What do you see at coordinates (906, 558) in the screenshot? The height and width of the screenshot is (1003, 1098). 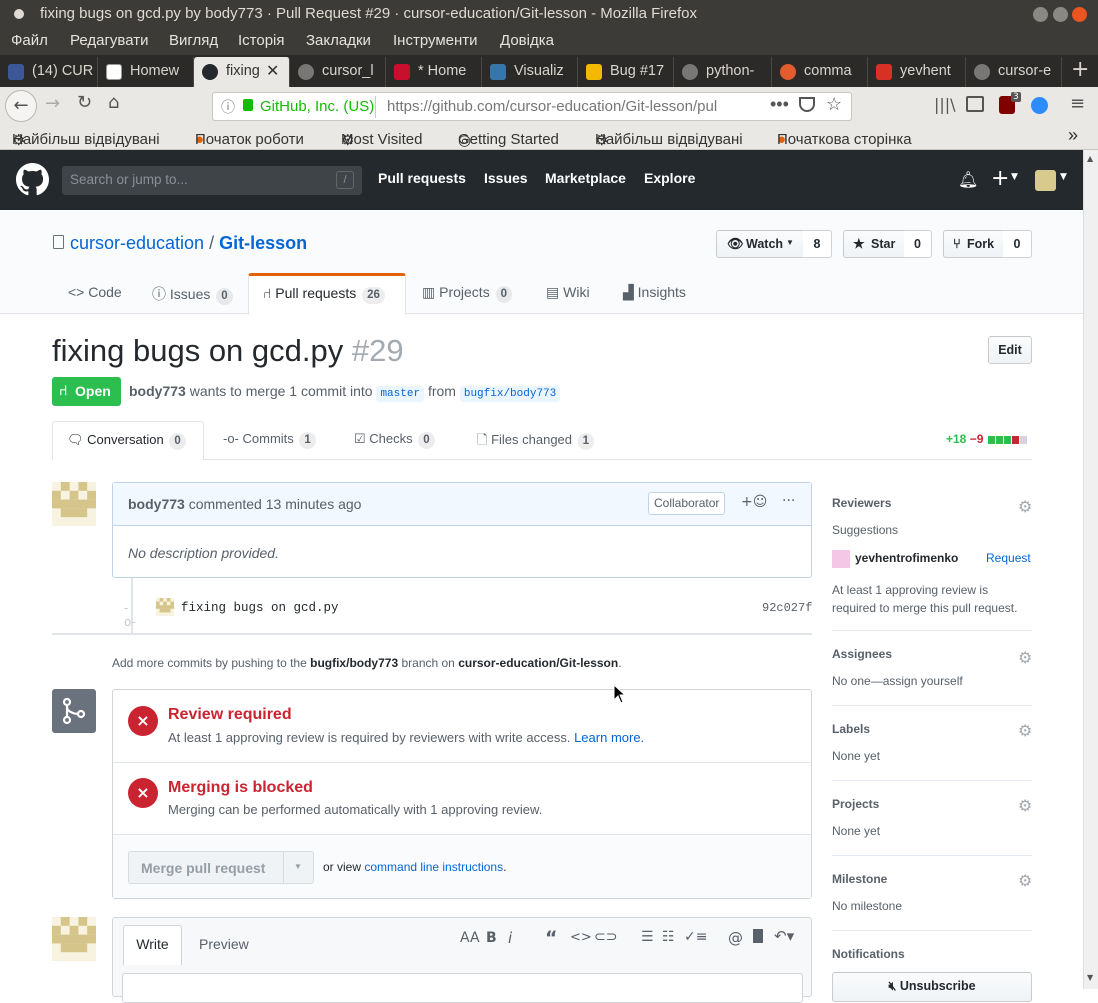 I see `suggested-reviewer: yevhentrofimenko` at bounding box center [906, 558].